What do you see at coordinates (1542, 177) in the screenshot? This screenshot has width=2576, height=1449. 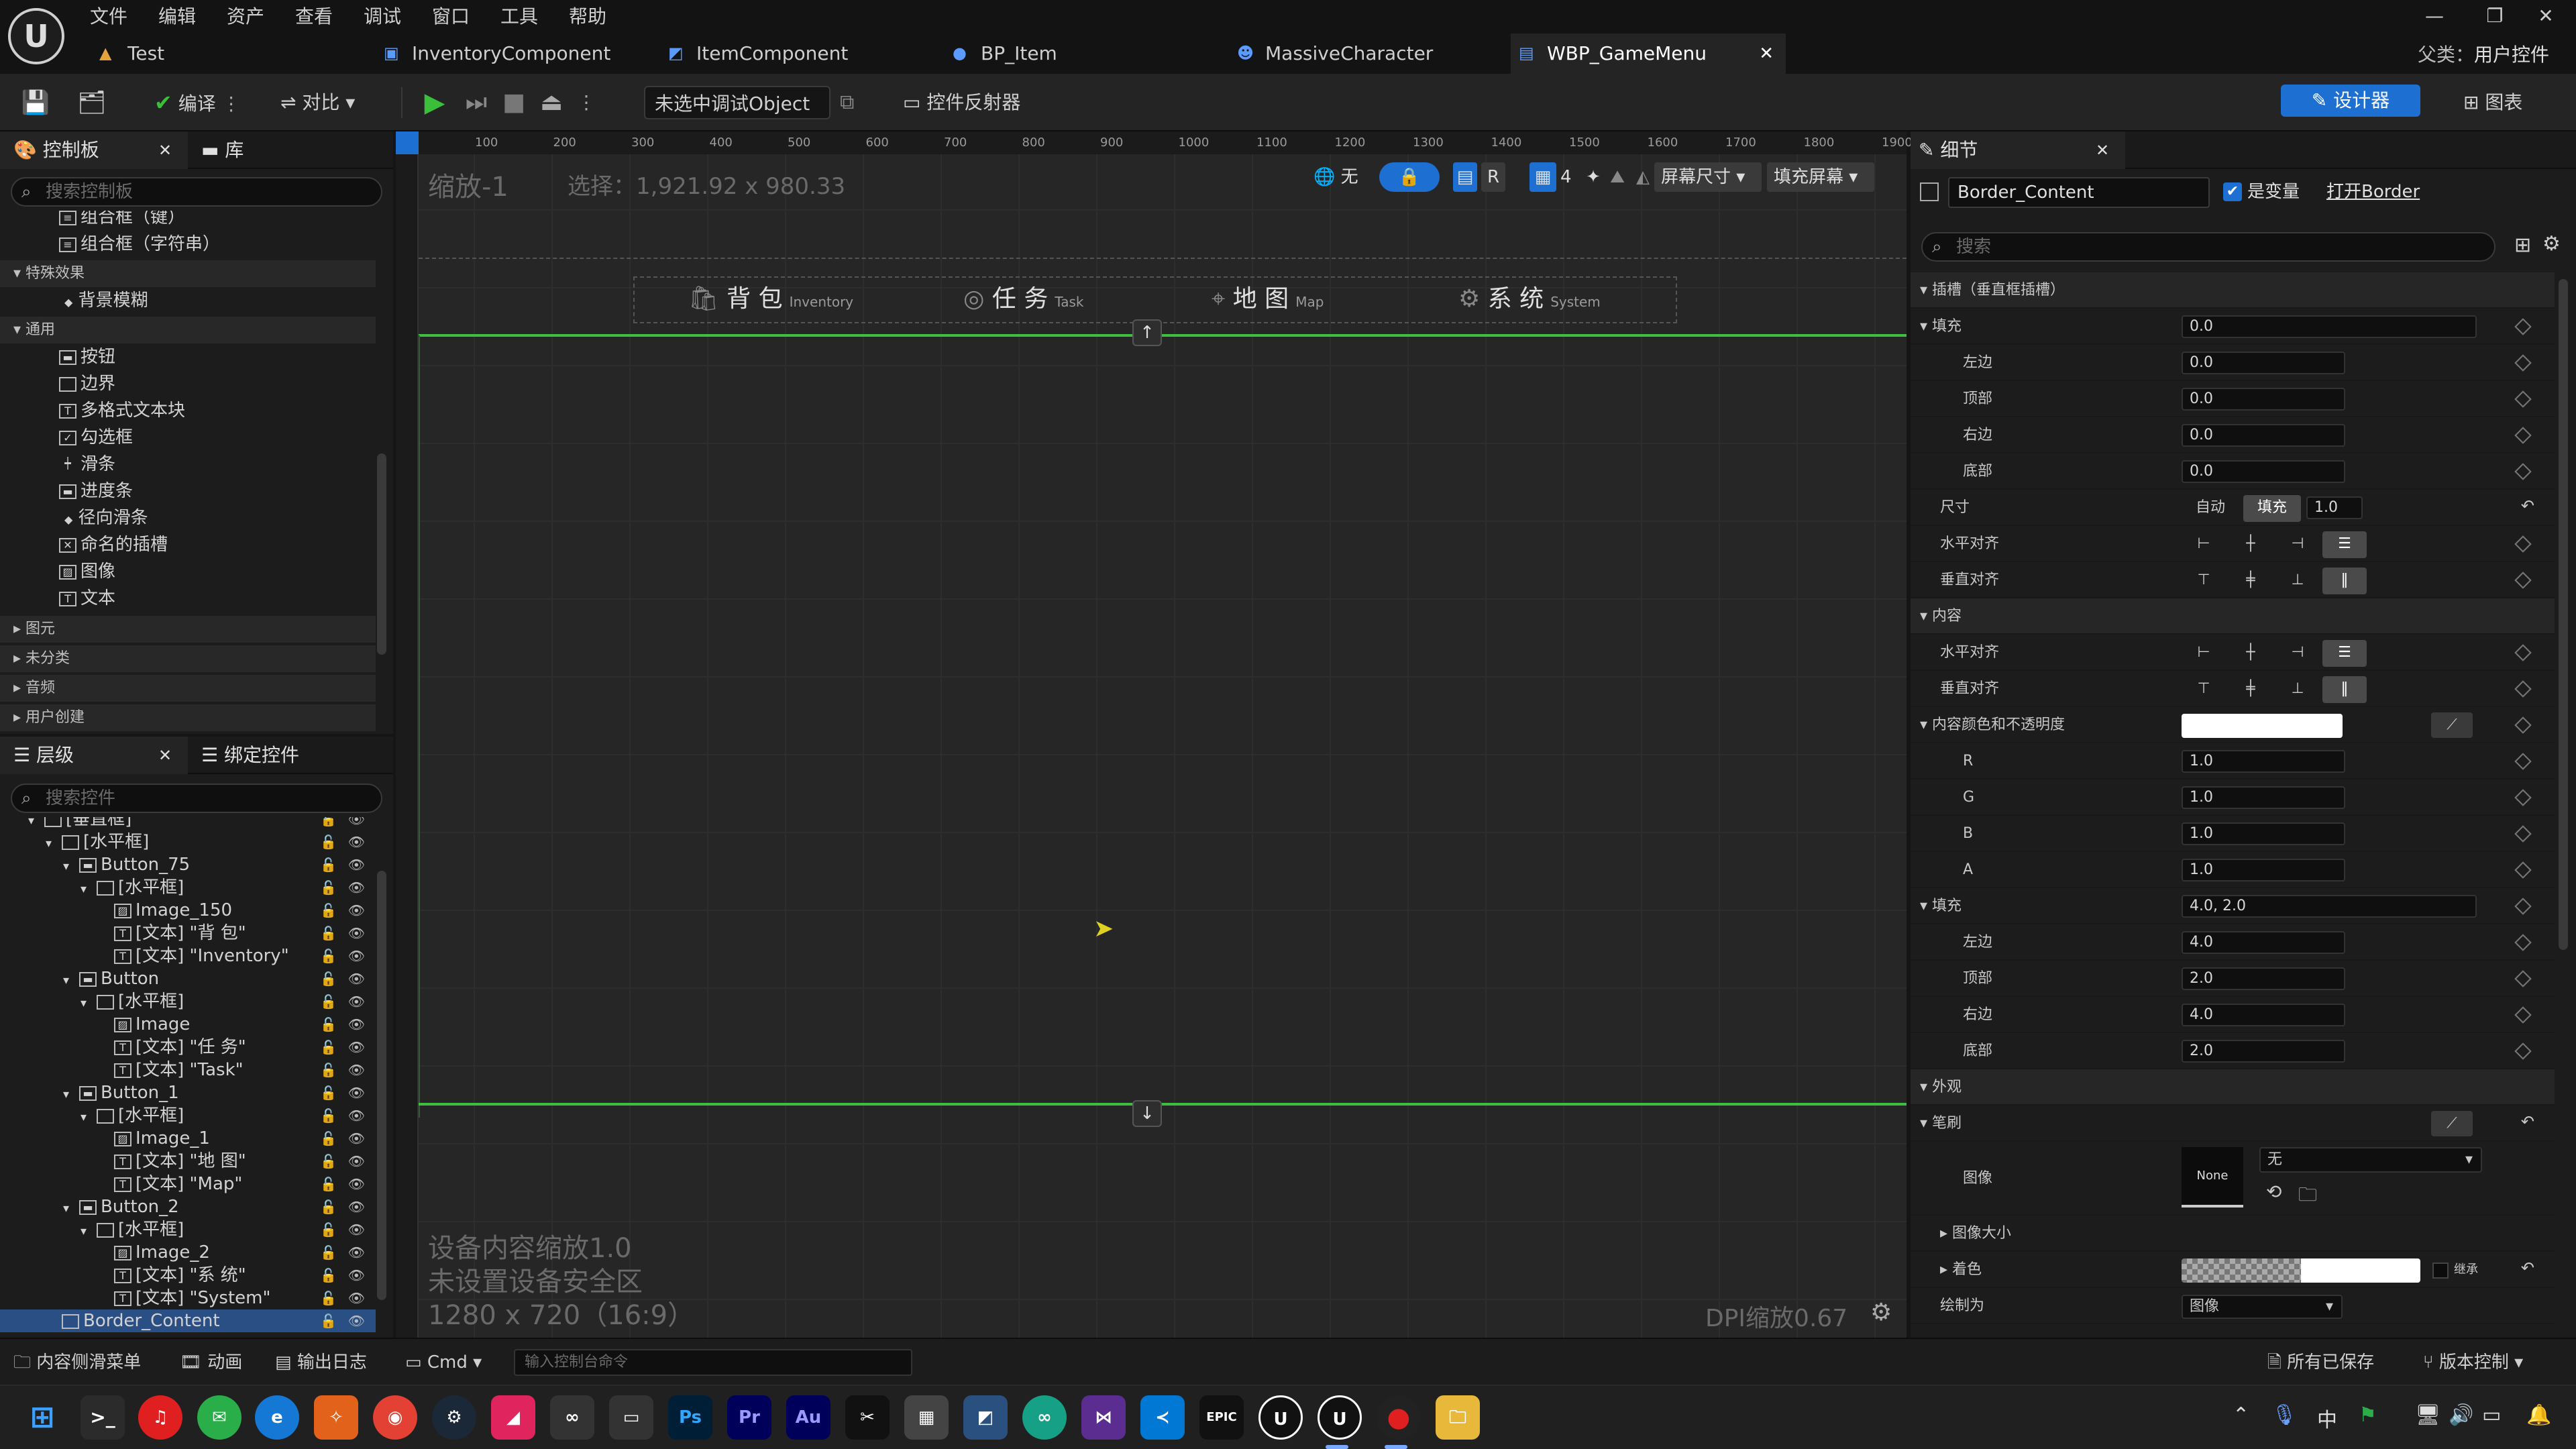 I see `grid-snap-icon: ▦` at bounding box center [1542, 177].